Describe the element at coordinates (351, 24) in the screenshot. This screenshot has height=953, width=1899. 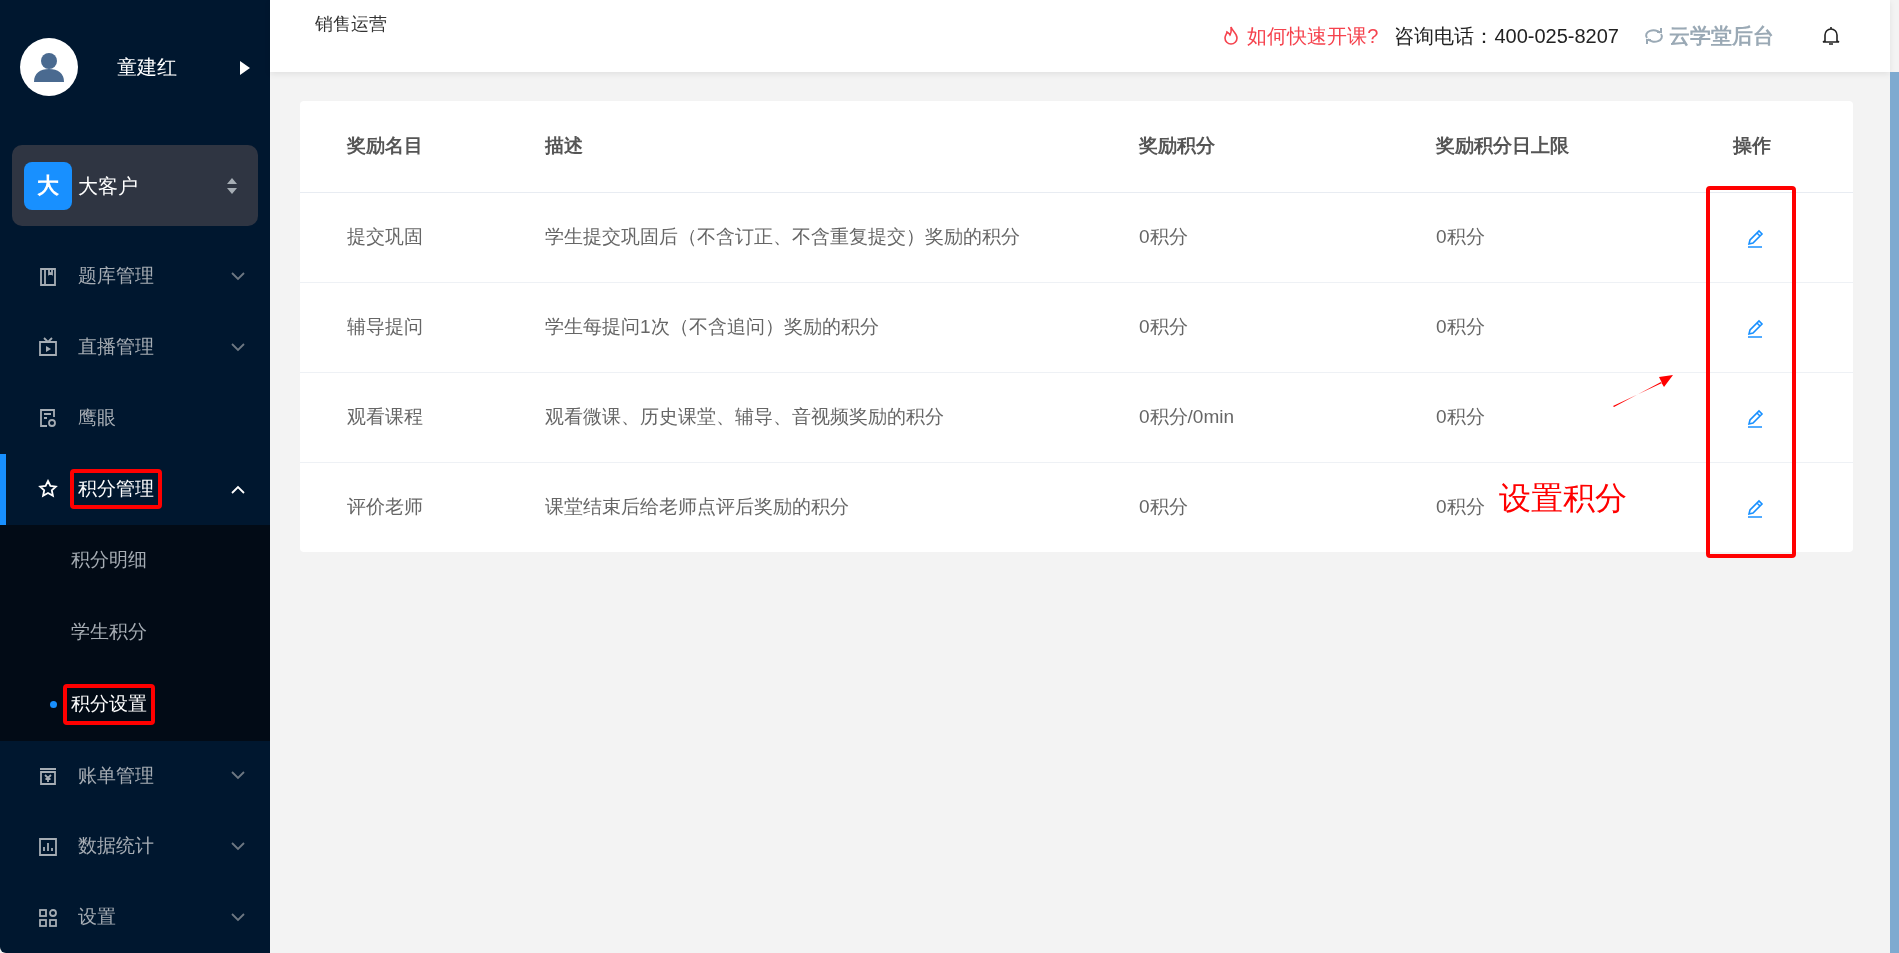
I see `breadcrumb-title: 销售运营` at that location.